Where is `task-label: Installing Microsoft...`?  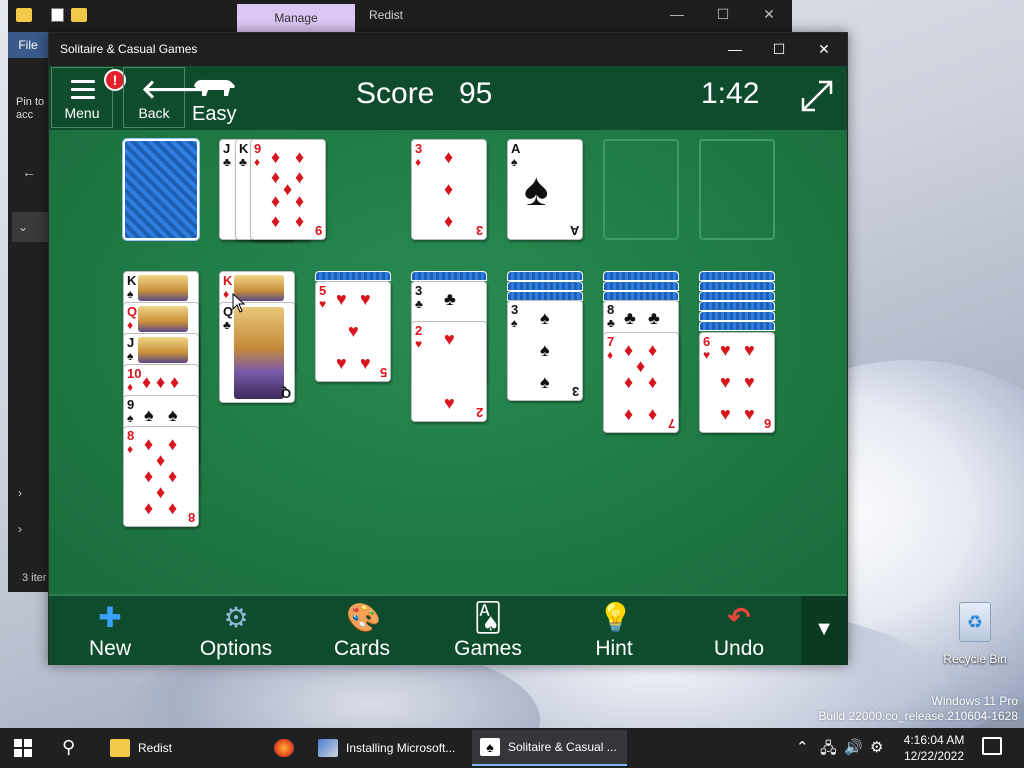 task-label: Installing Microsoft... is located at coordinates (401, 748).